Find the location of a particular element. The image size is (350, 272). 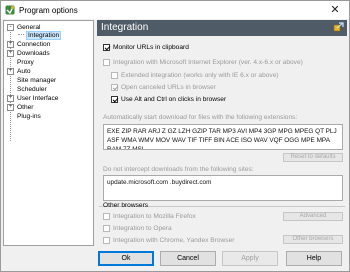

tree-item-user-interface: + User Interface is located at coordinates (32, 98).